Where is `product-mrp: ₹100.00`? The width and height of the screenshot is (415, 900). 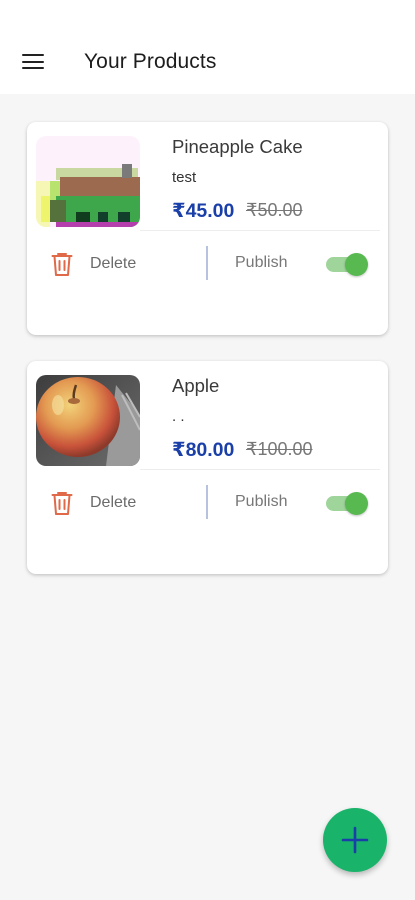 product-mrp: ₹100.00 is located at coordinates (279, 449).